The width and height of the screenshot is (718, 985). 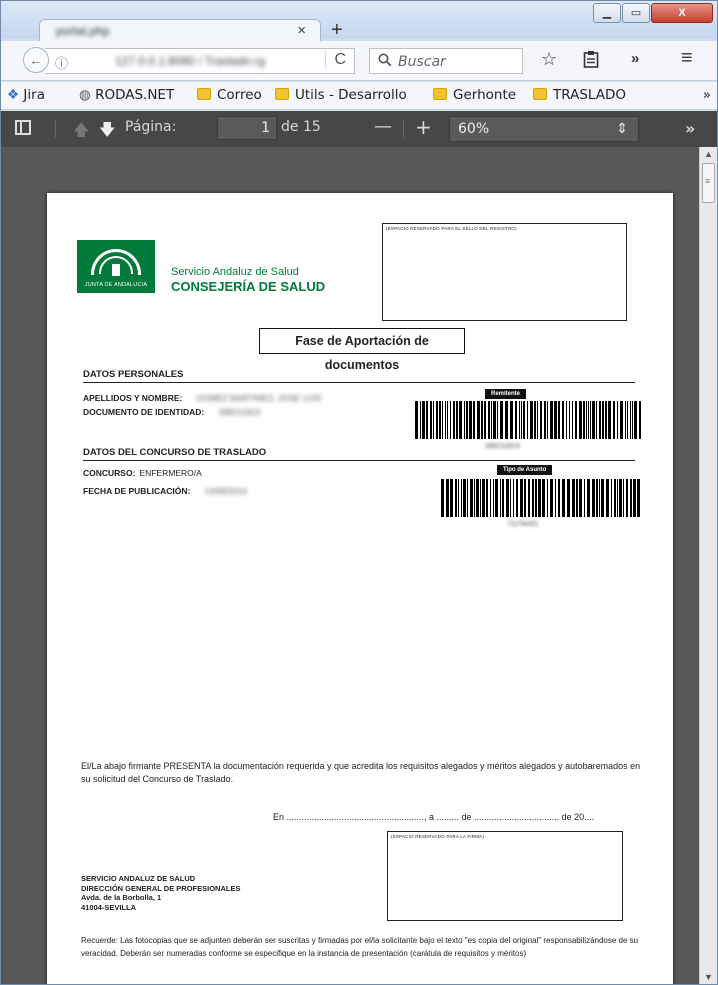 I want to click on bookmark-label: Gerhonte, so click(x=485, y=95).